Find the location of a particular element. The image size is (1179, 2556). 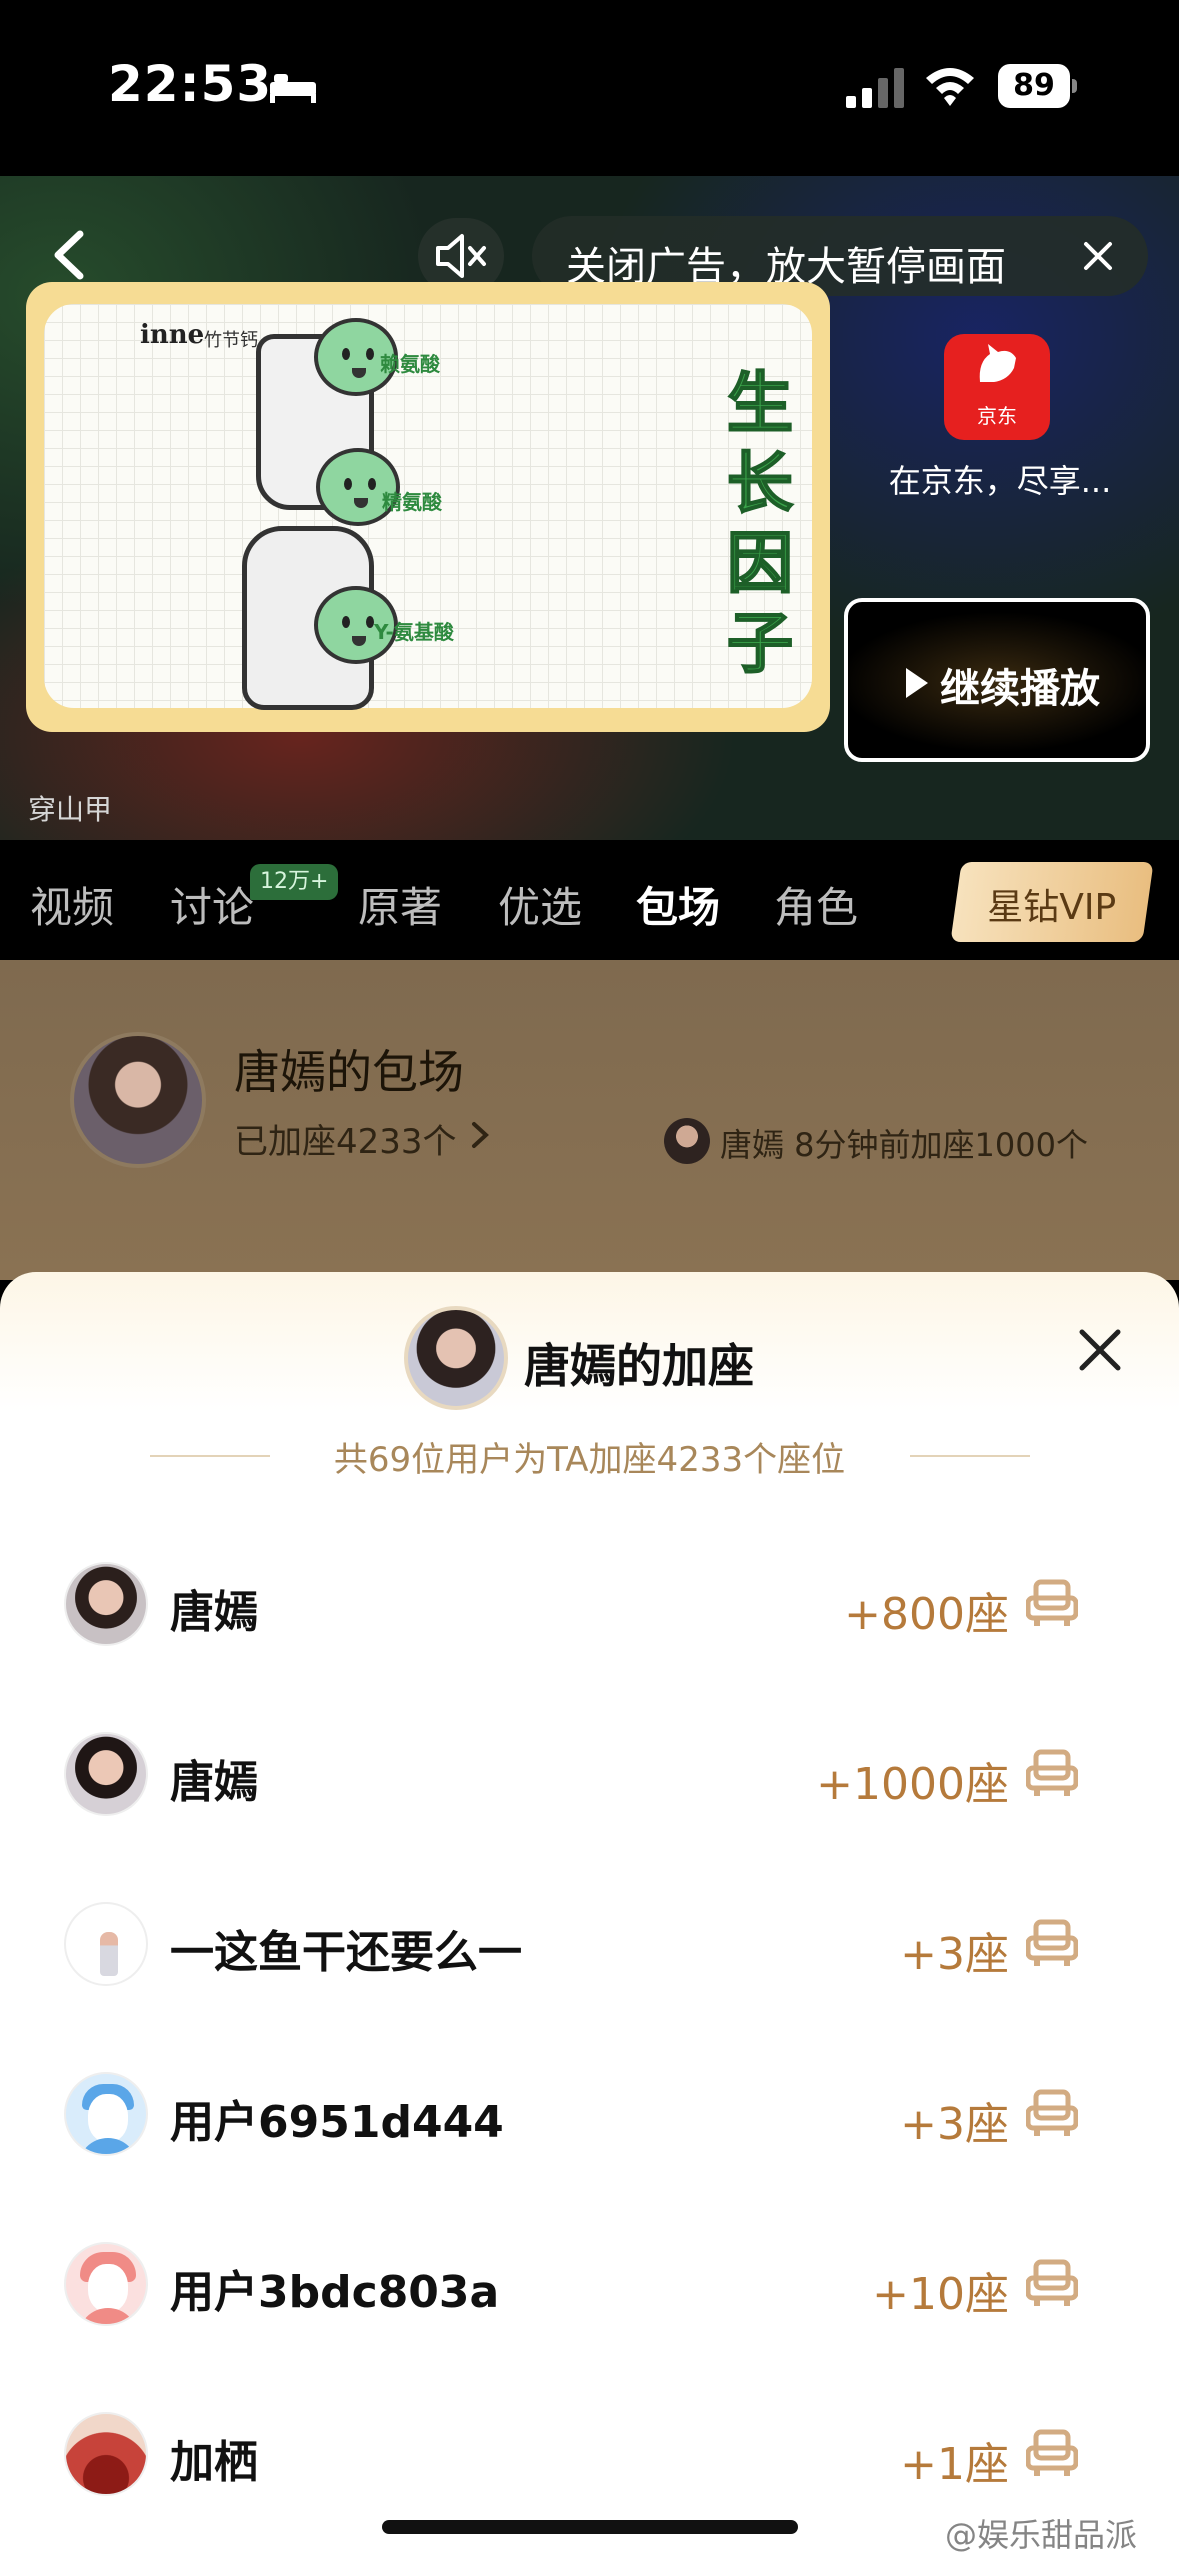

tab-bar: 视频 讨论 12万+ 原著 优选 包场 角色 星钻VIP is located at coordinates (589, 900).